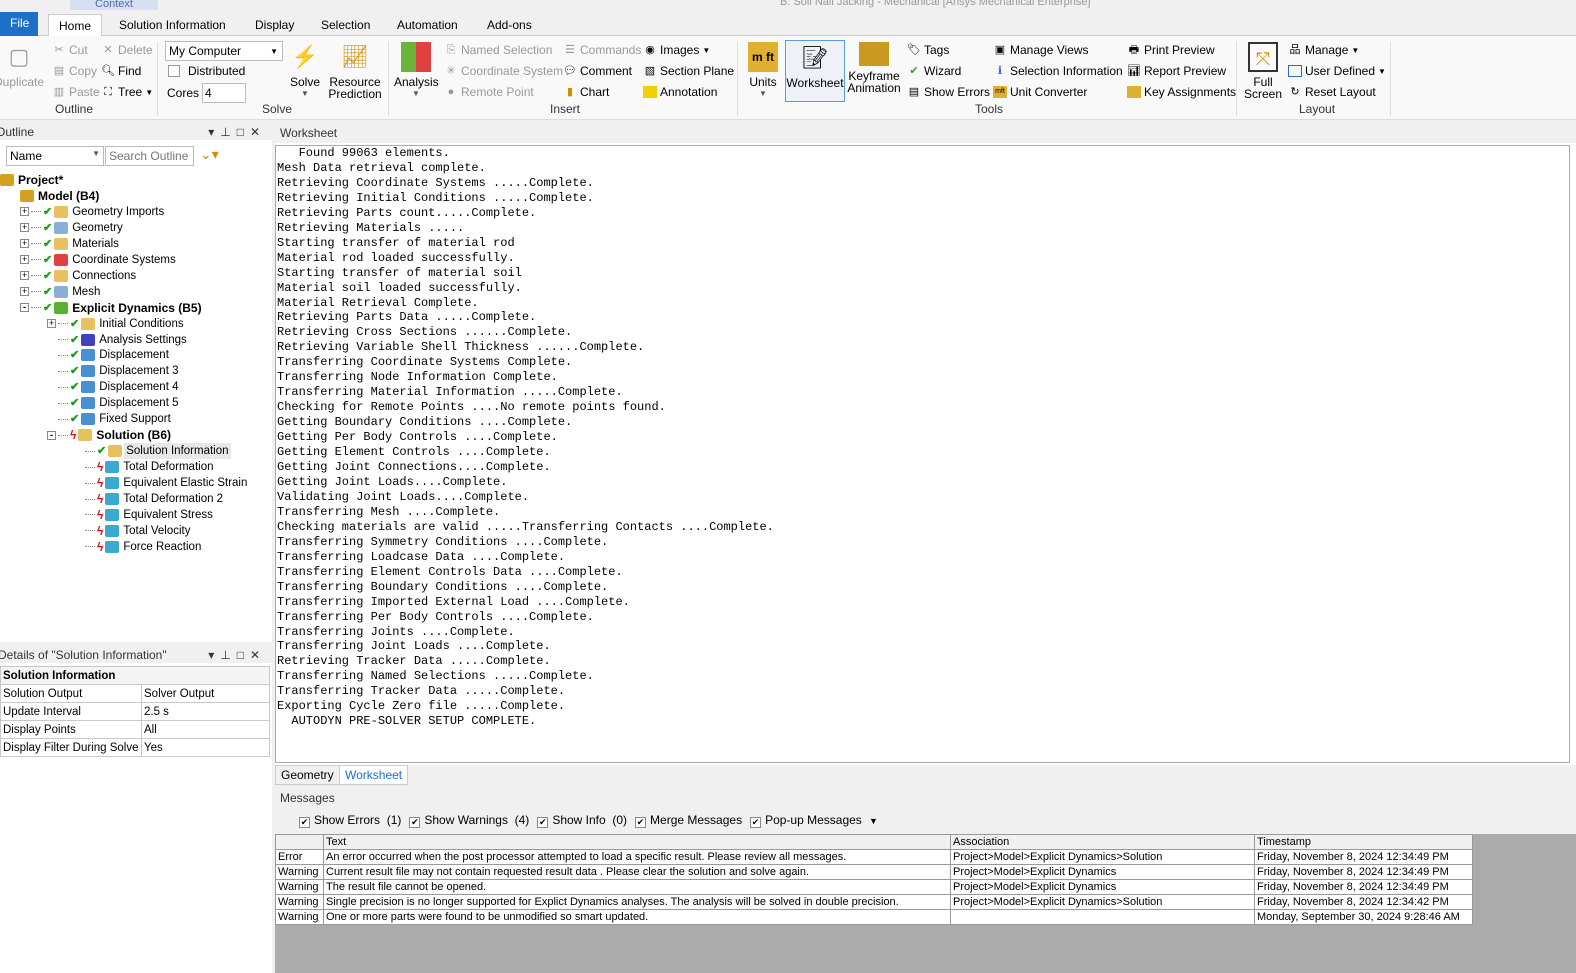 The height and width of the screenshot is (973, 1576). What do you see at coordinates (149, 156) in the screenshot?
I see `search-outline-input` at bounding box center [149, 156].